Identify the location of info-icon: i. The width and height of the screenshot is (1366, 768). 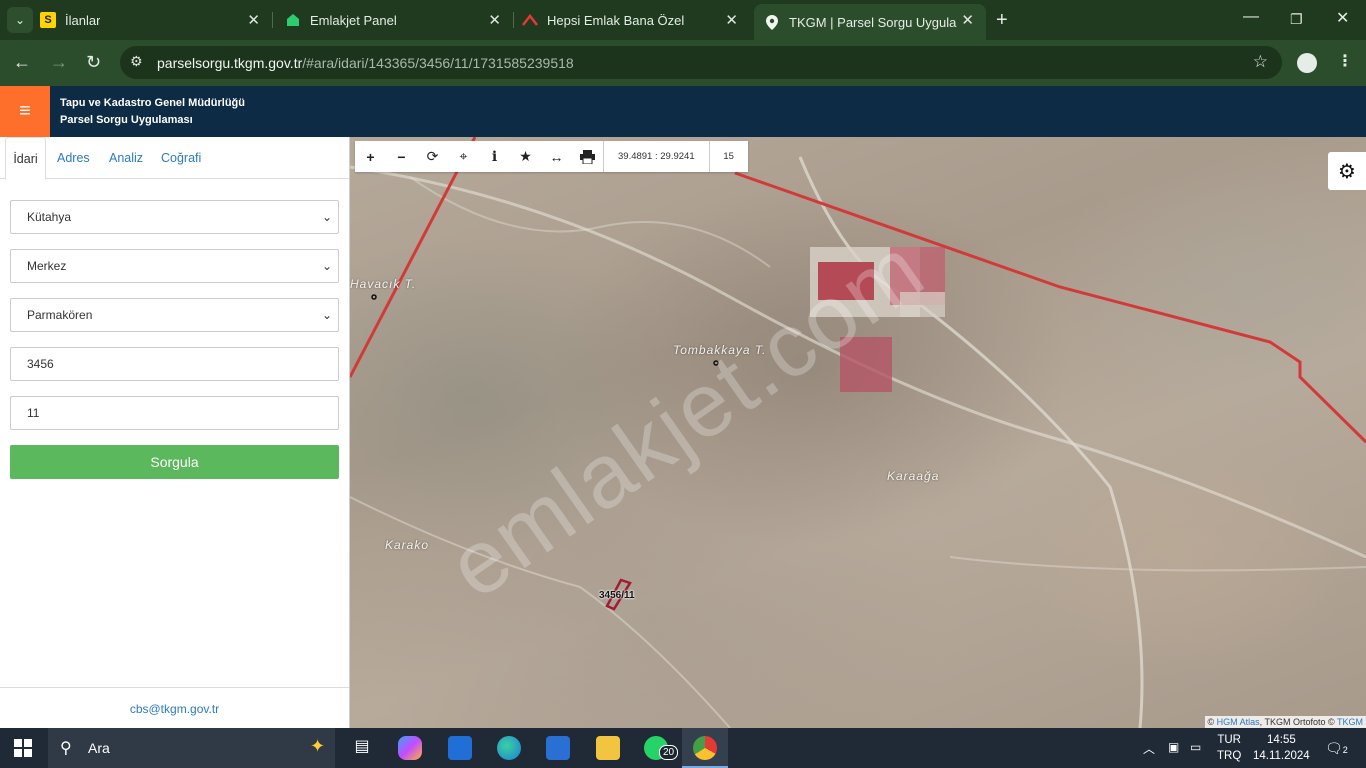
(494, 156).